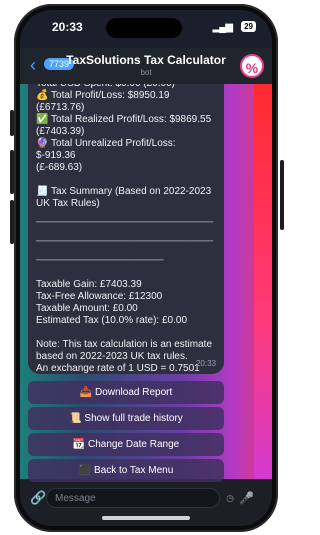 The image size is (320, 535). I want to click on message-line: based on 2022-2023 UK tax rules., so click(112, 356).